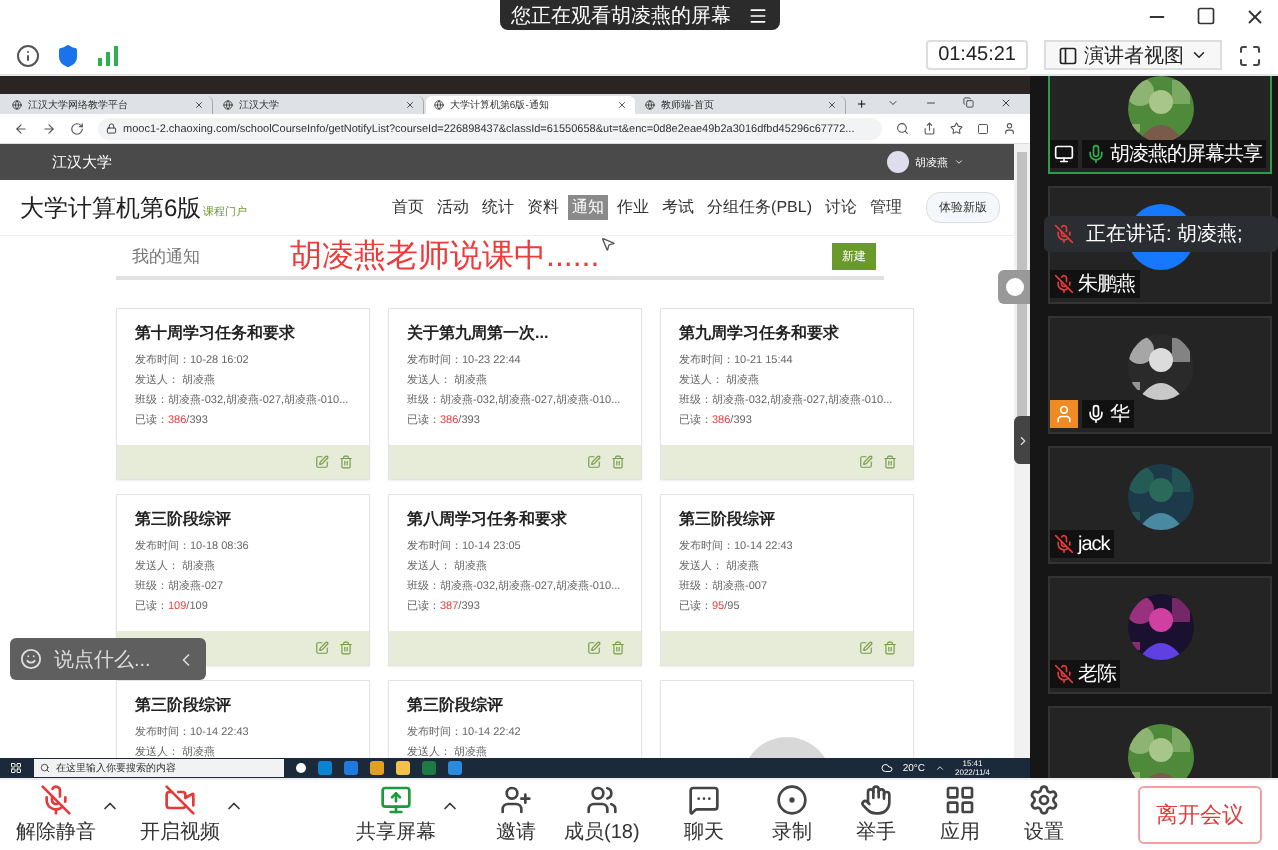 Image resolution: width=1278 pixels, height=850 pixels. I want to click on meeting-timer: 01:45:21, so click(977, 55).